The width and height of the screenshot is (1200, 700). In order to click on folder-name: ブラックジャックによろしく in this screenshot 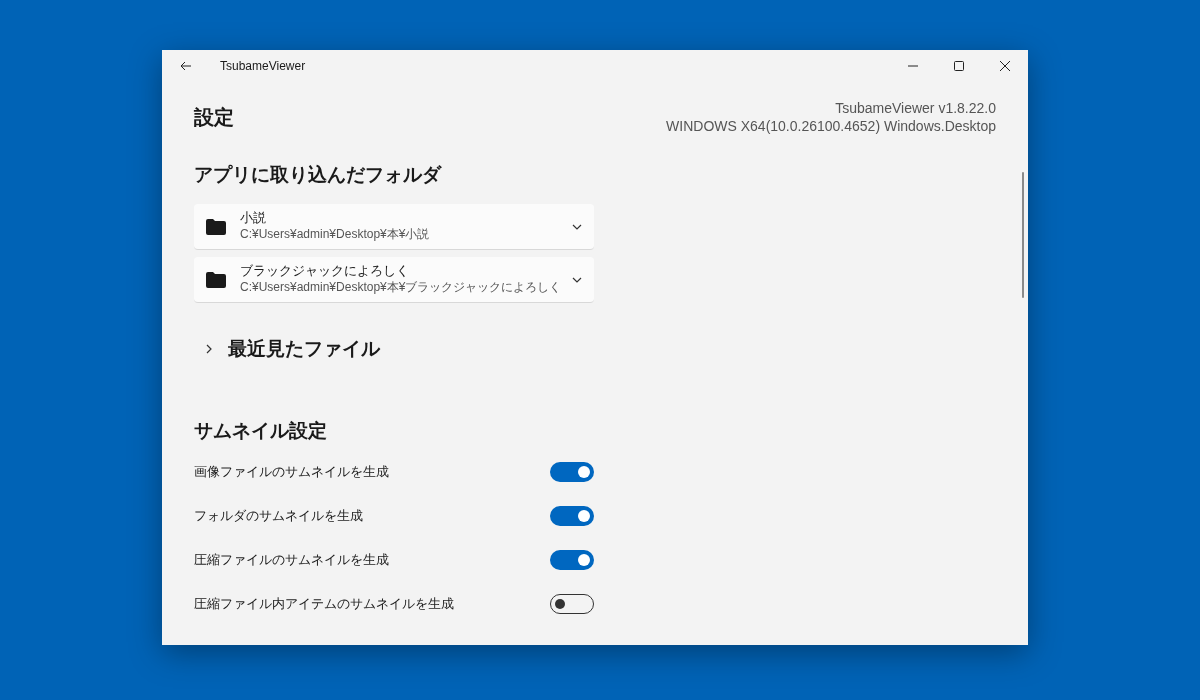, I will do `click(325, 271)`.